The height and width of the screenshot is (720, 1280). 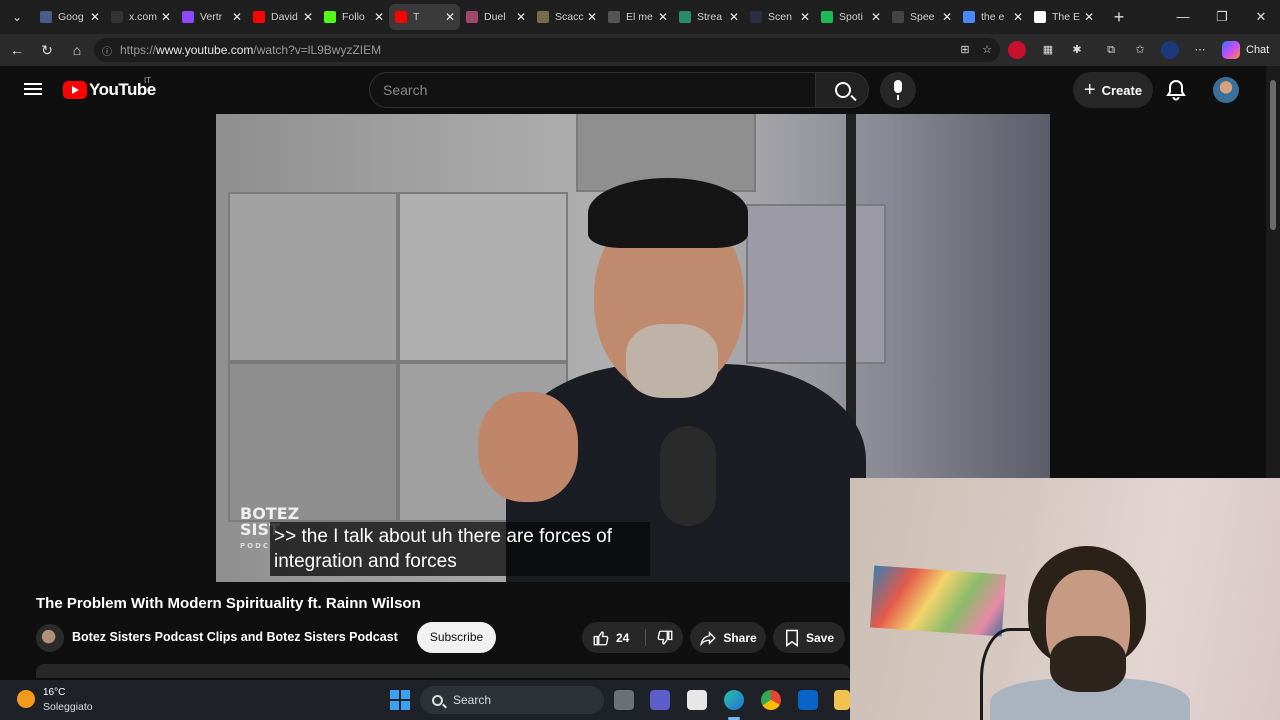 I want to click on chrome-icon, so click(x=771, y=700).